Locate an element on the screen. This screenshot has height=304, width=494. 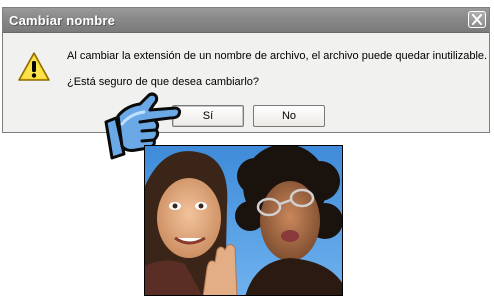
yes-button: Sí is located at coordinates (208, 116).